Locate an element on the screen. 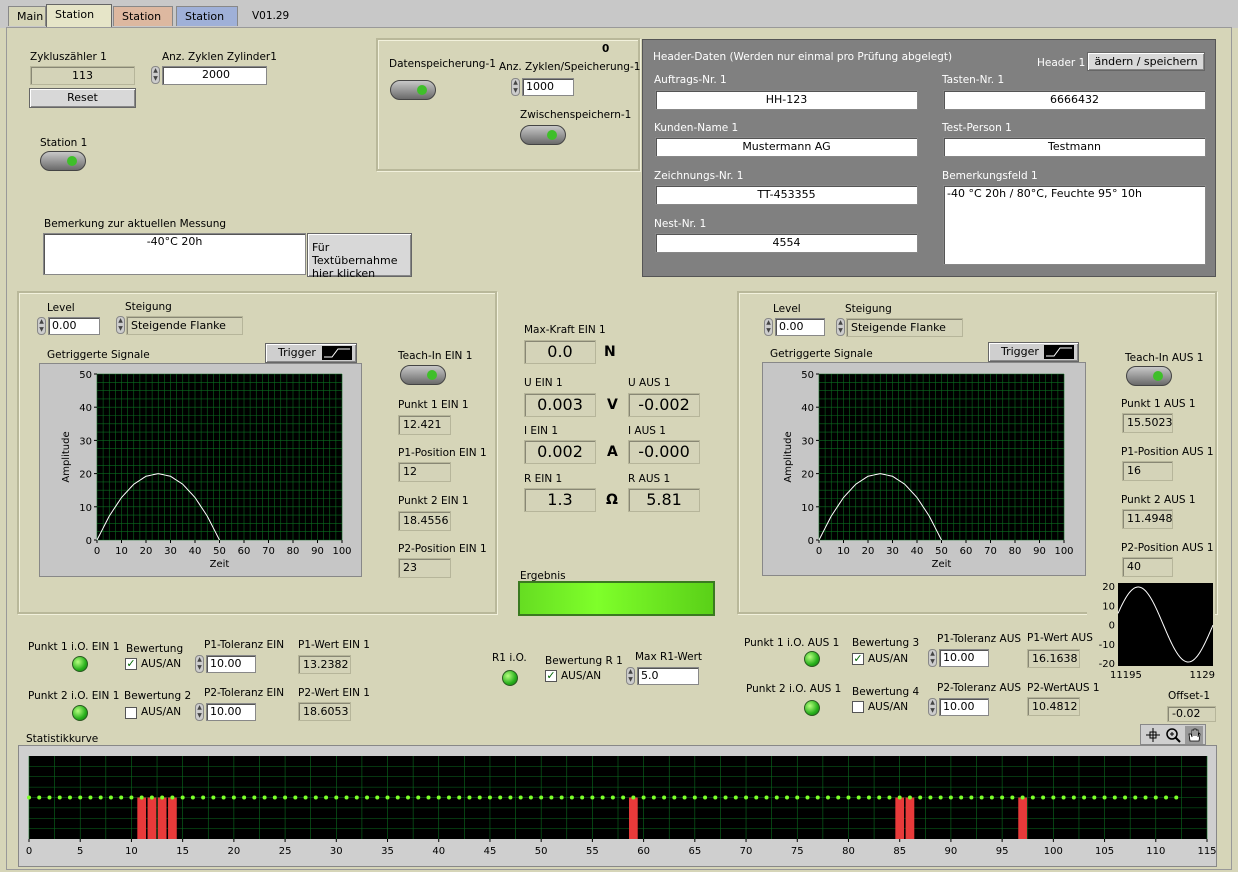 The image size is (1238, 872). storage-cycles-spinner: ▲ ▼ is located at coordinates (515, 87).